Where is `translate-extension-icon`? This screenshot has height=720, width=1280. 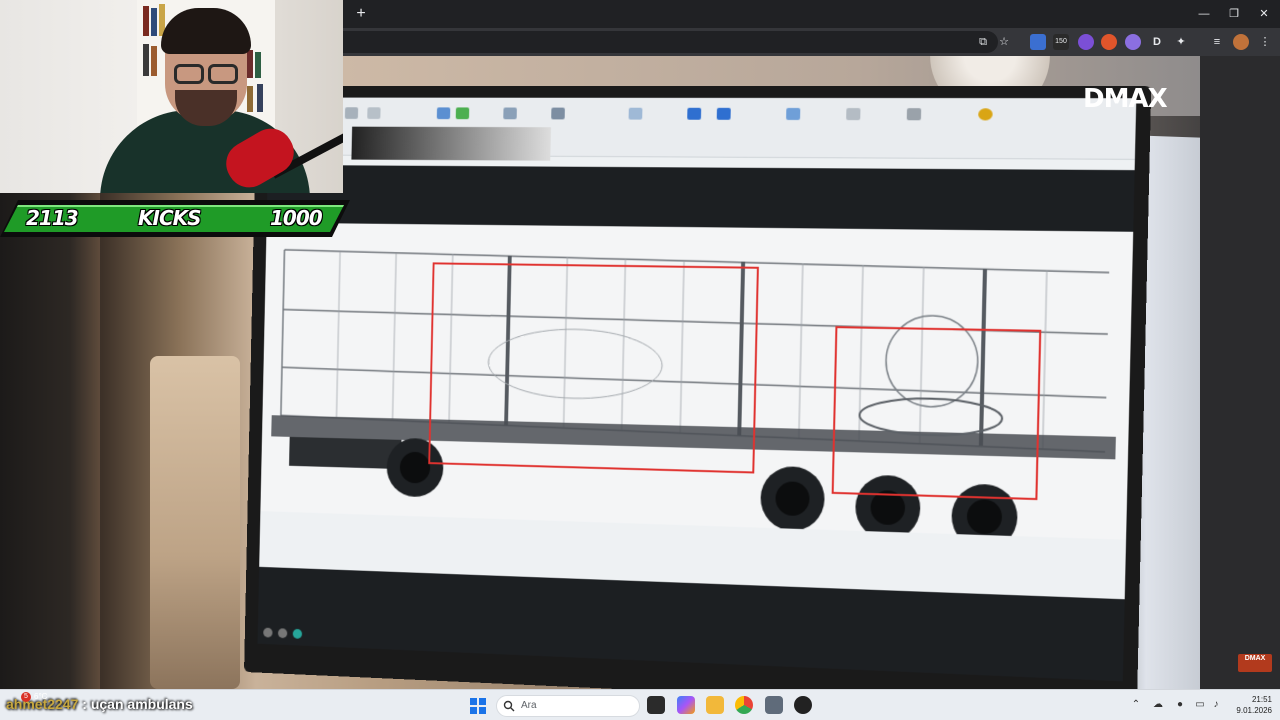
translate-extension-icon is located at coordinates (1038, 42).